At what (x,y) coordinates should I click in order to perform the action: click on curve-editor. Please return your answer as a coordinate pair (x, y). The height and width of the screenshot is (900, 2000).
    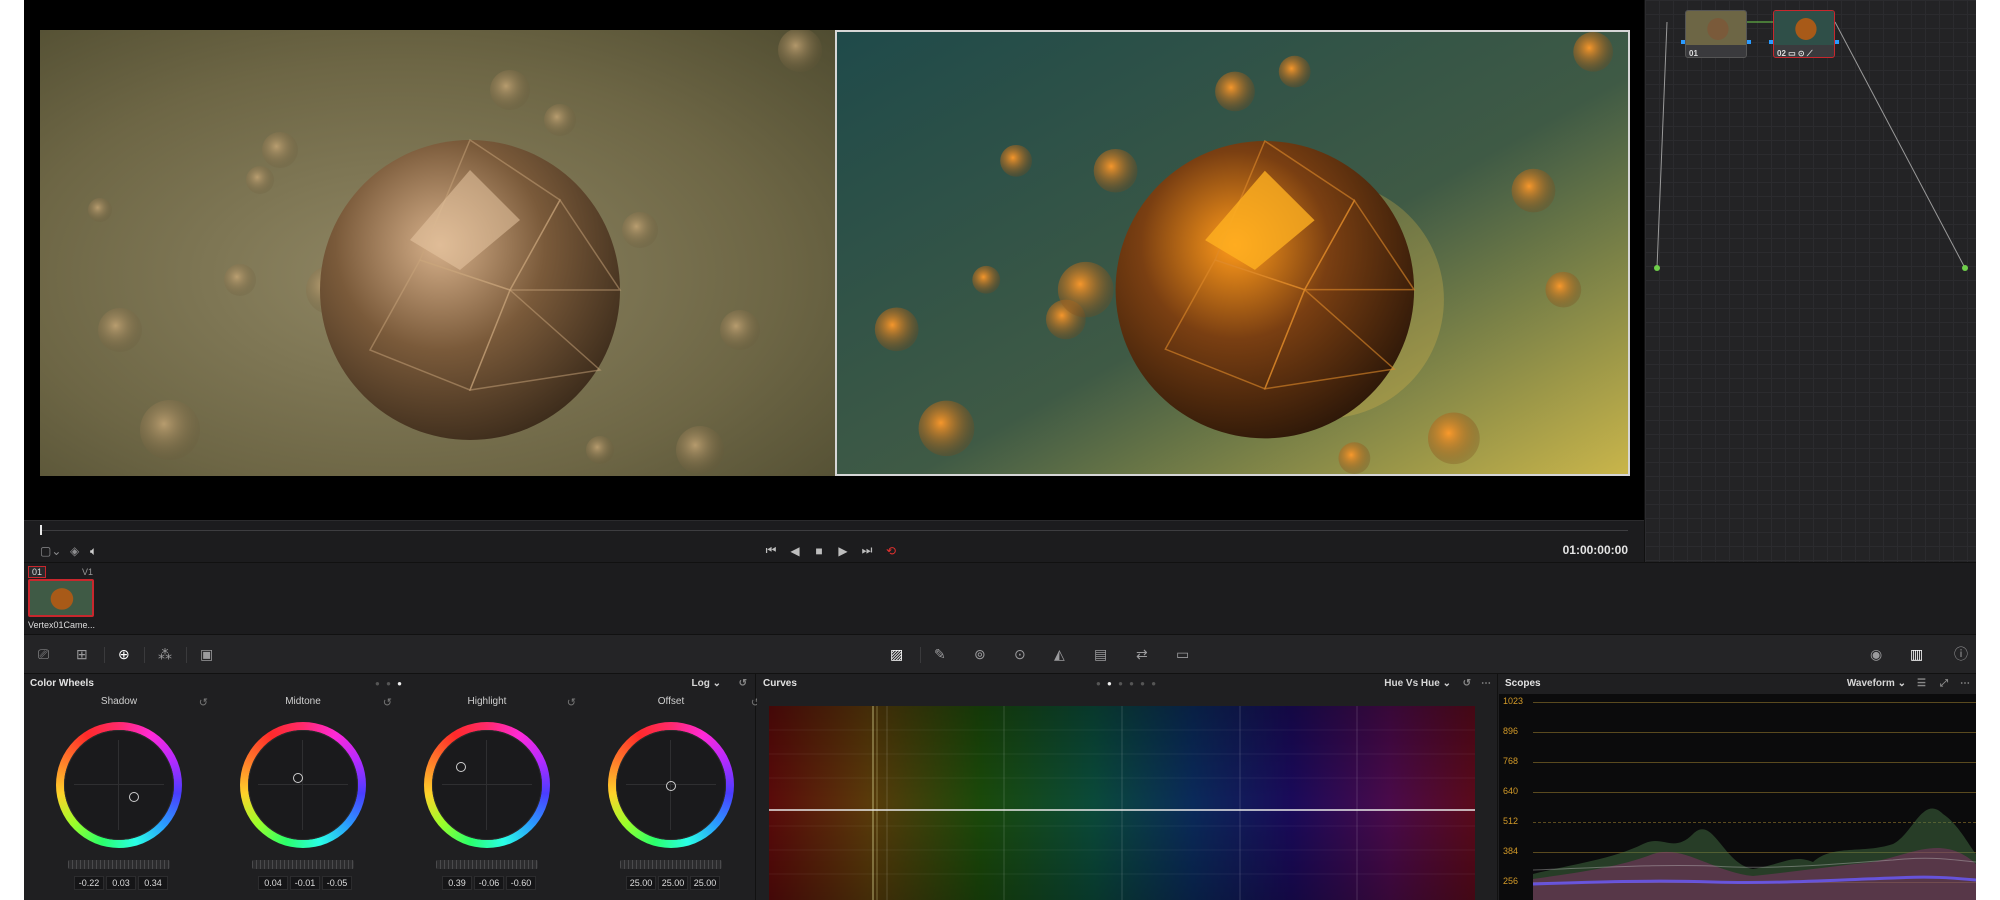
    Looking at the image, I should click on (1122, 803).